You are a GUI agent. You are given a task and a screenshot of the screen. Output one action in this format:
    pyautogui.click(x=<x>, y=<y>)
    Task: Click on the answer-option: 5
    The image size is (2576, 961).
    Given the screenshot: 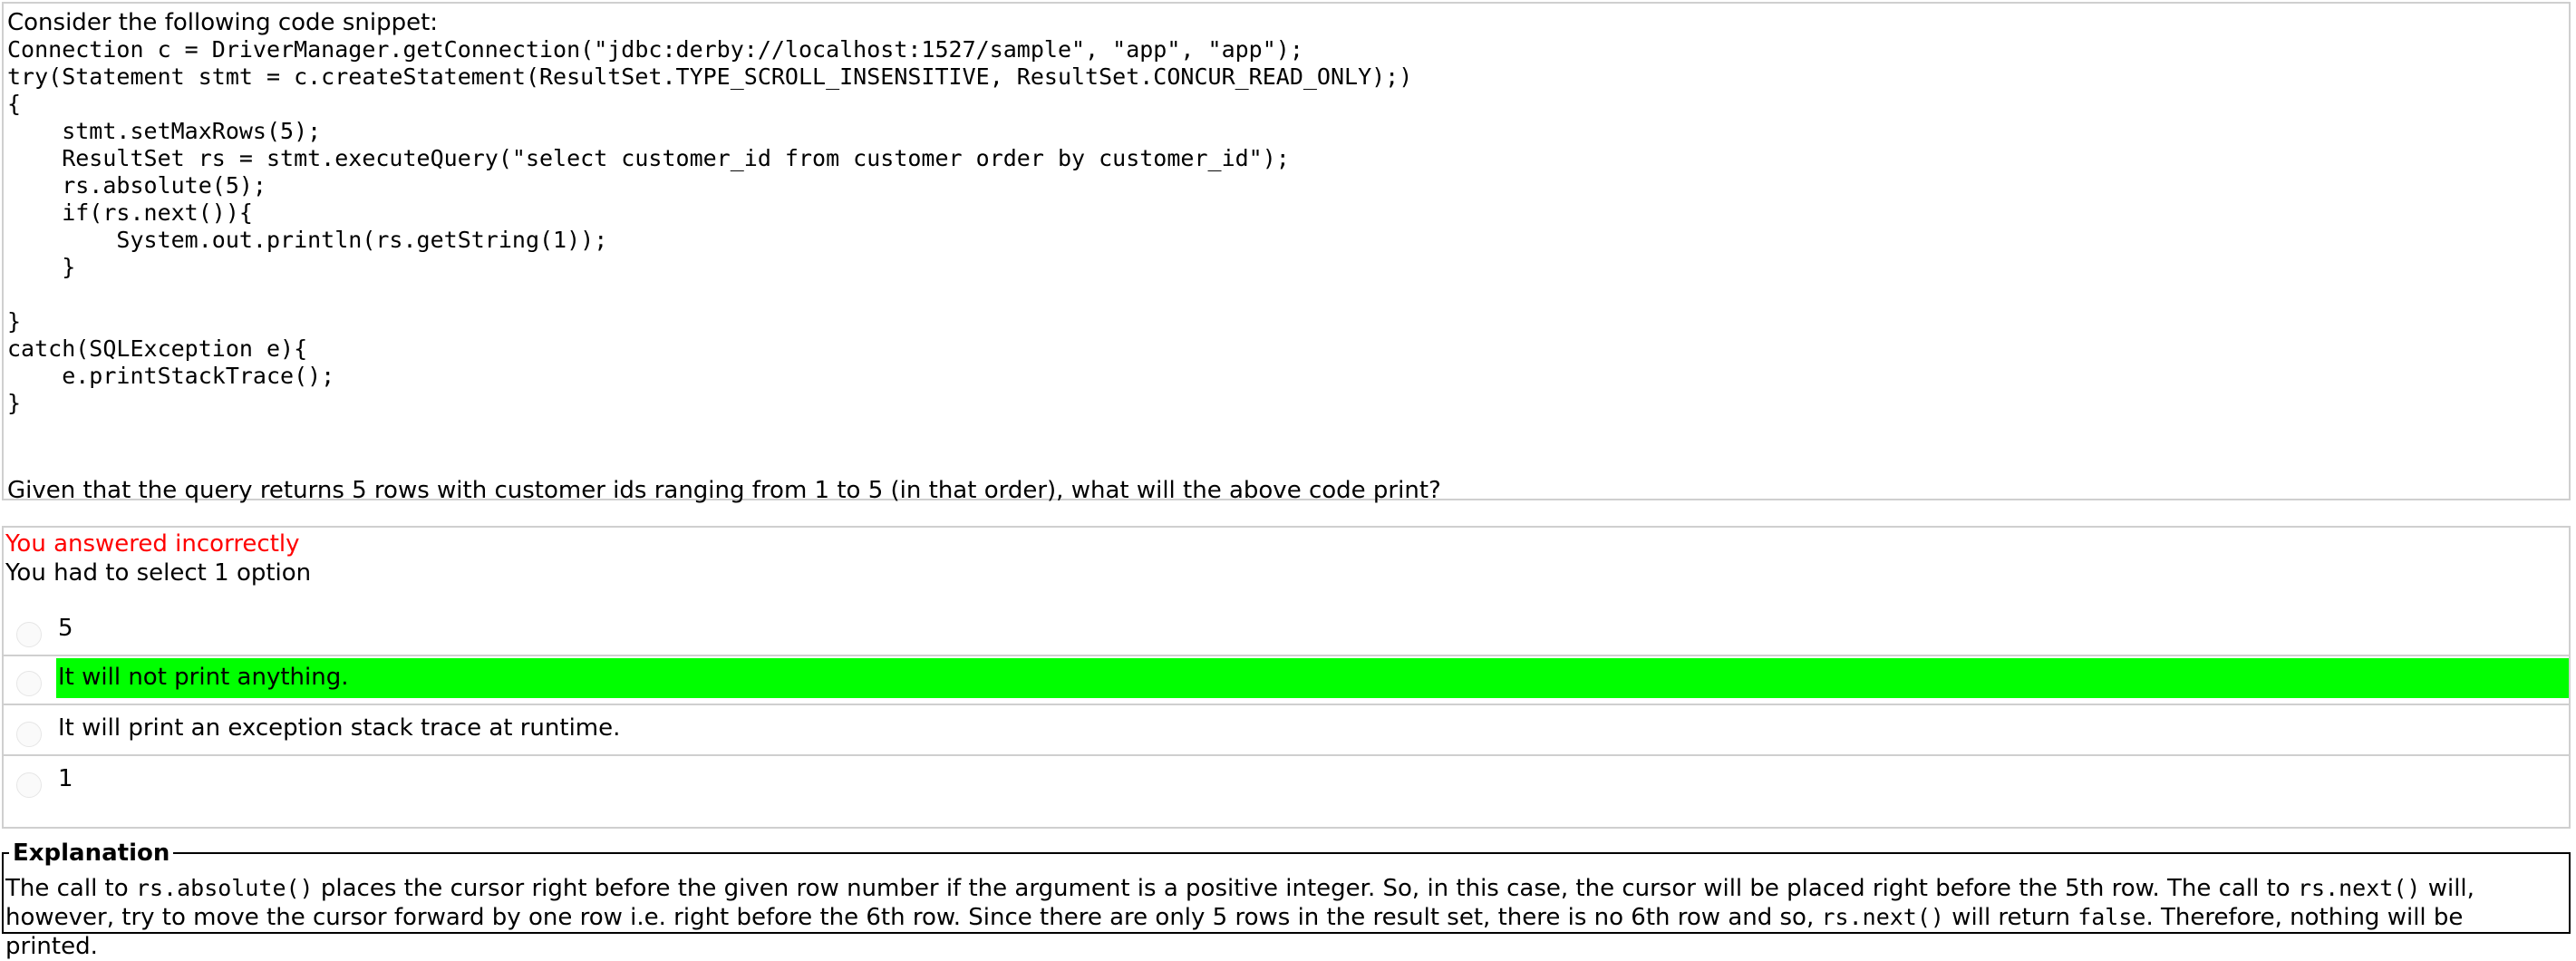 What is the action you would take?
    pyautogui.click(x=1286, y=631)
    